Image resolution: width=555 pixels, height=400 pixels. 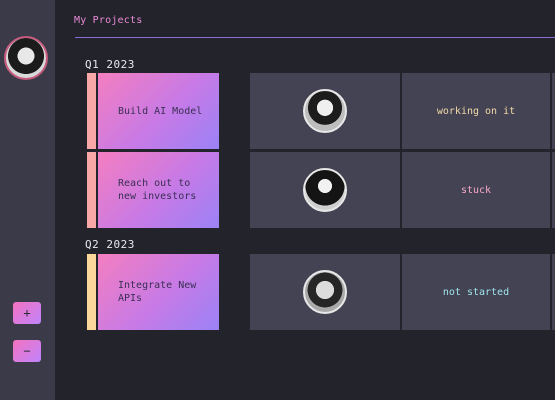 I want to click on title-divider, so click(x=315, y=37).